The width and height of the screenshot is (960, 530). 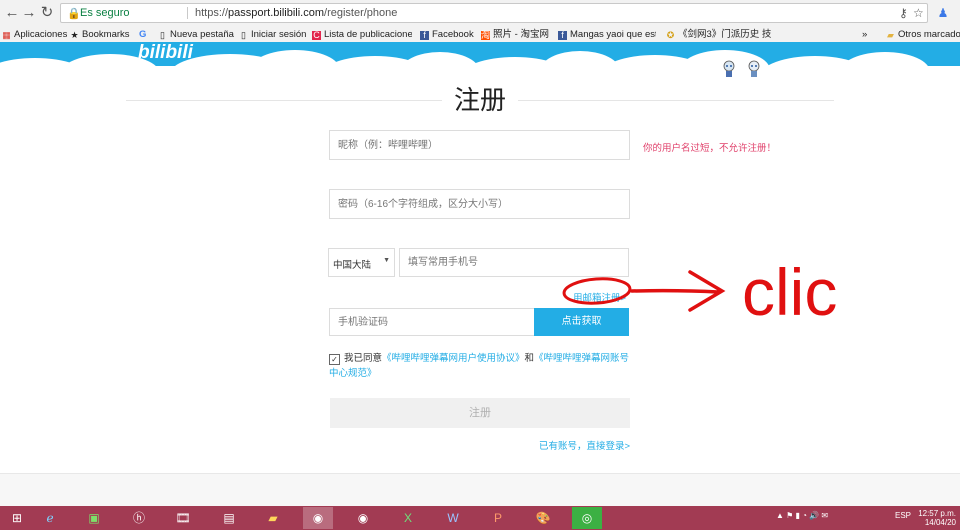 What do you see at coordinates (890, 35) in the screenshot?
I see `folder-icon: ▰` at bounding box center [890, 35].